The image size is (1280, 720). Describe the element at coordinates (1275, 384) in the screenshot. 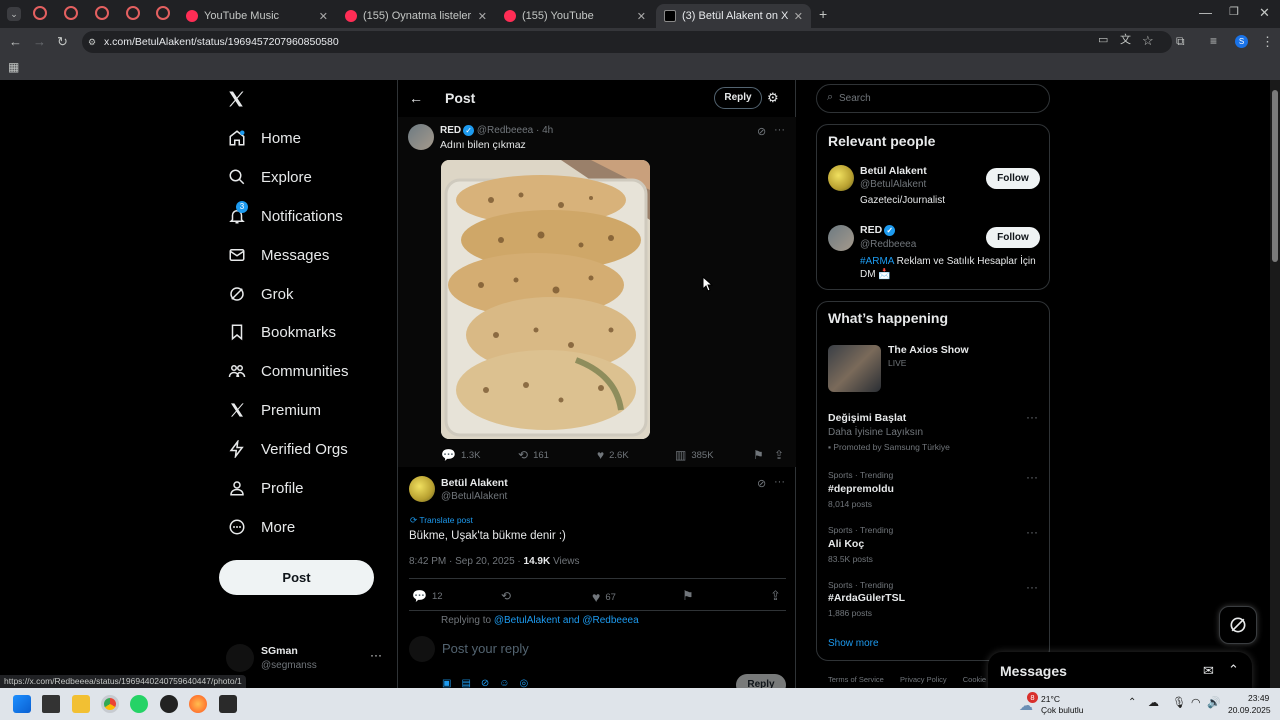

I see `page-scrollbar` at that location.